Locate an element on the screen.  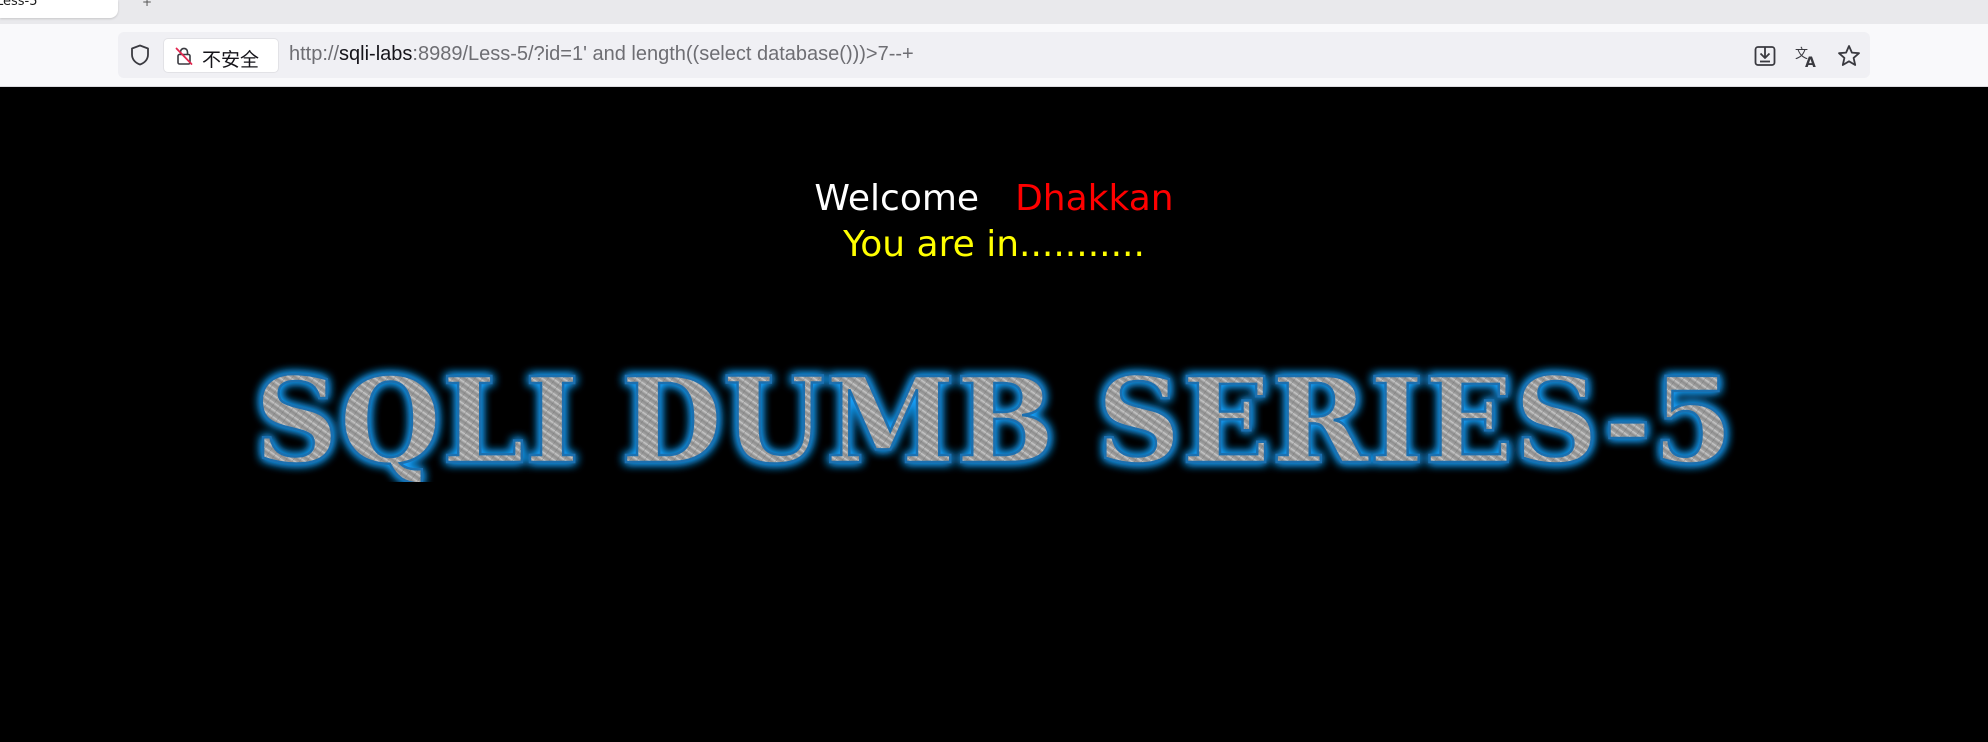
welcome-line: Welcome Dhakkan is located at coordinates (994, 199).